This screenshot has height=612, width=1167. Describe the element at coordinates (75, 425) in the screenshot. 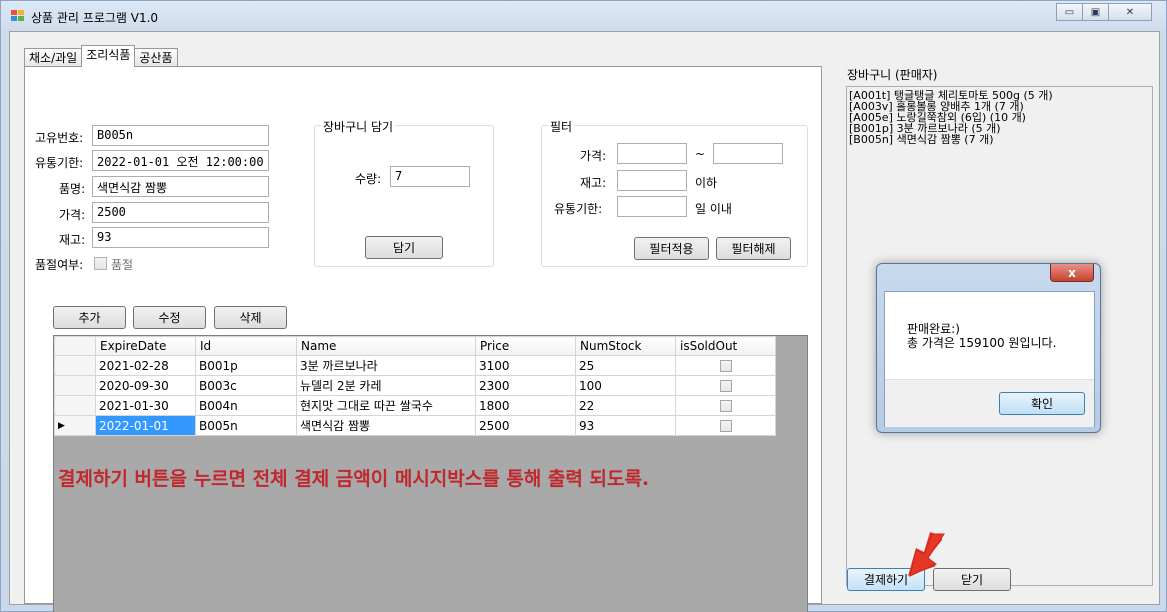

I see `row-header-current: ▶` at that location.